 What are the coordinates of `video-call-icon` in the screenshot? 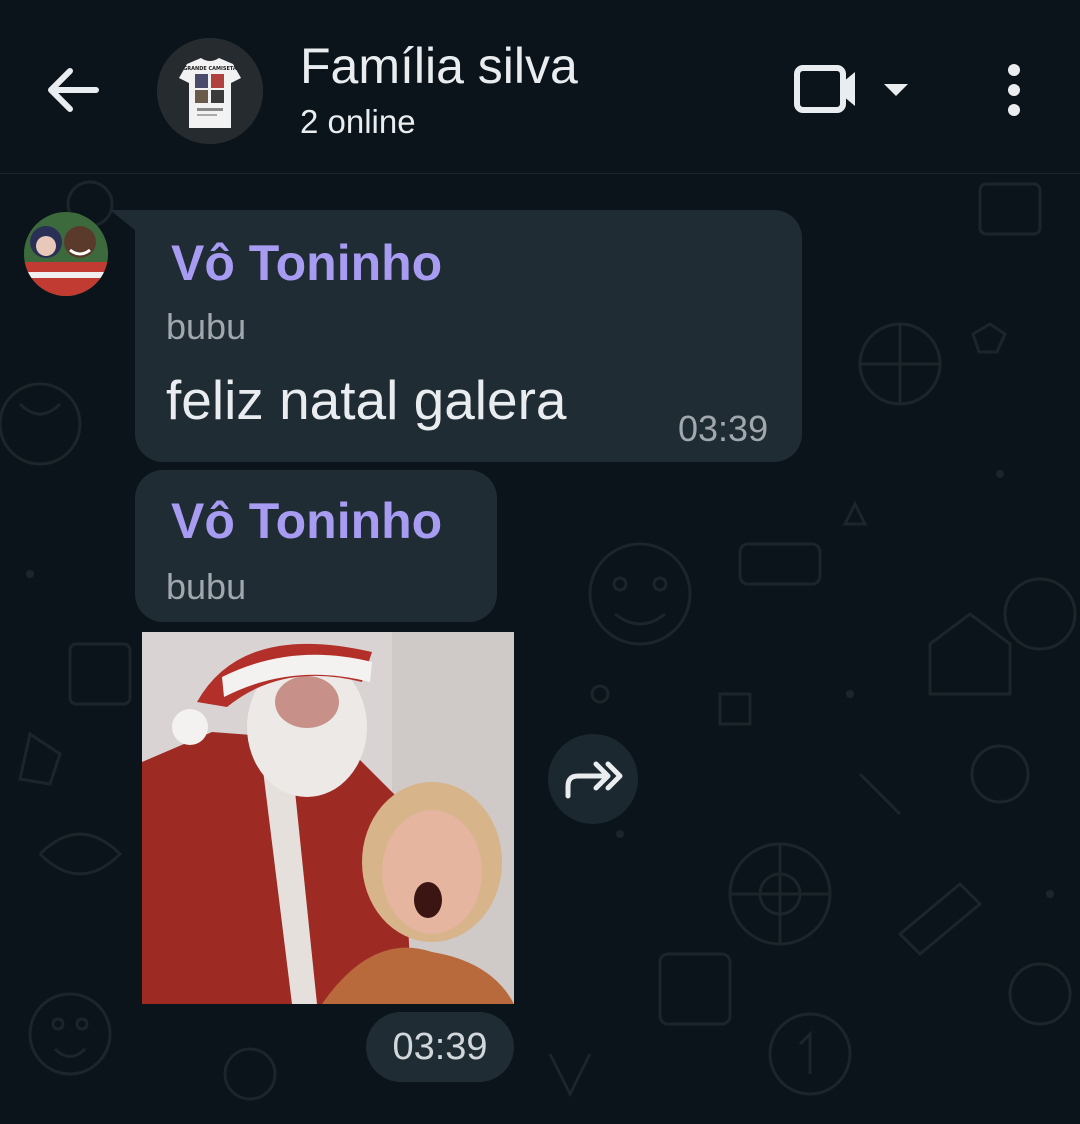 It's located at (824, 89).